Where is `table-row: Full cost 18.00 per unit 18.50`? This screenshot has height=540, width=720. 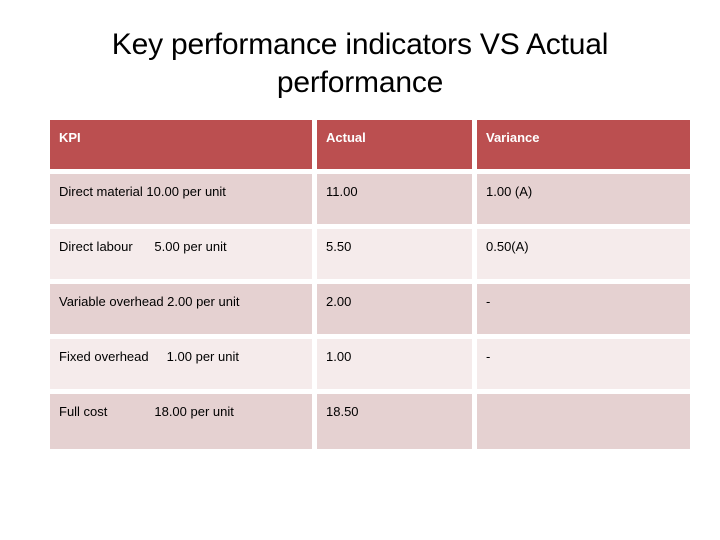 table-row: Full cost 18.00 per unit 18.50 is located at coordinates (370, 421).